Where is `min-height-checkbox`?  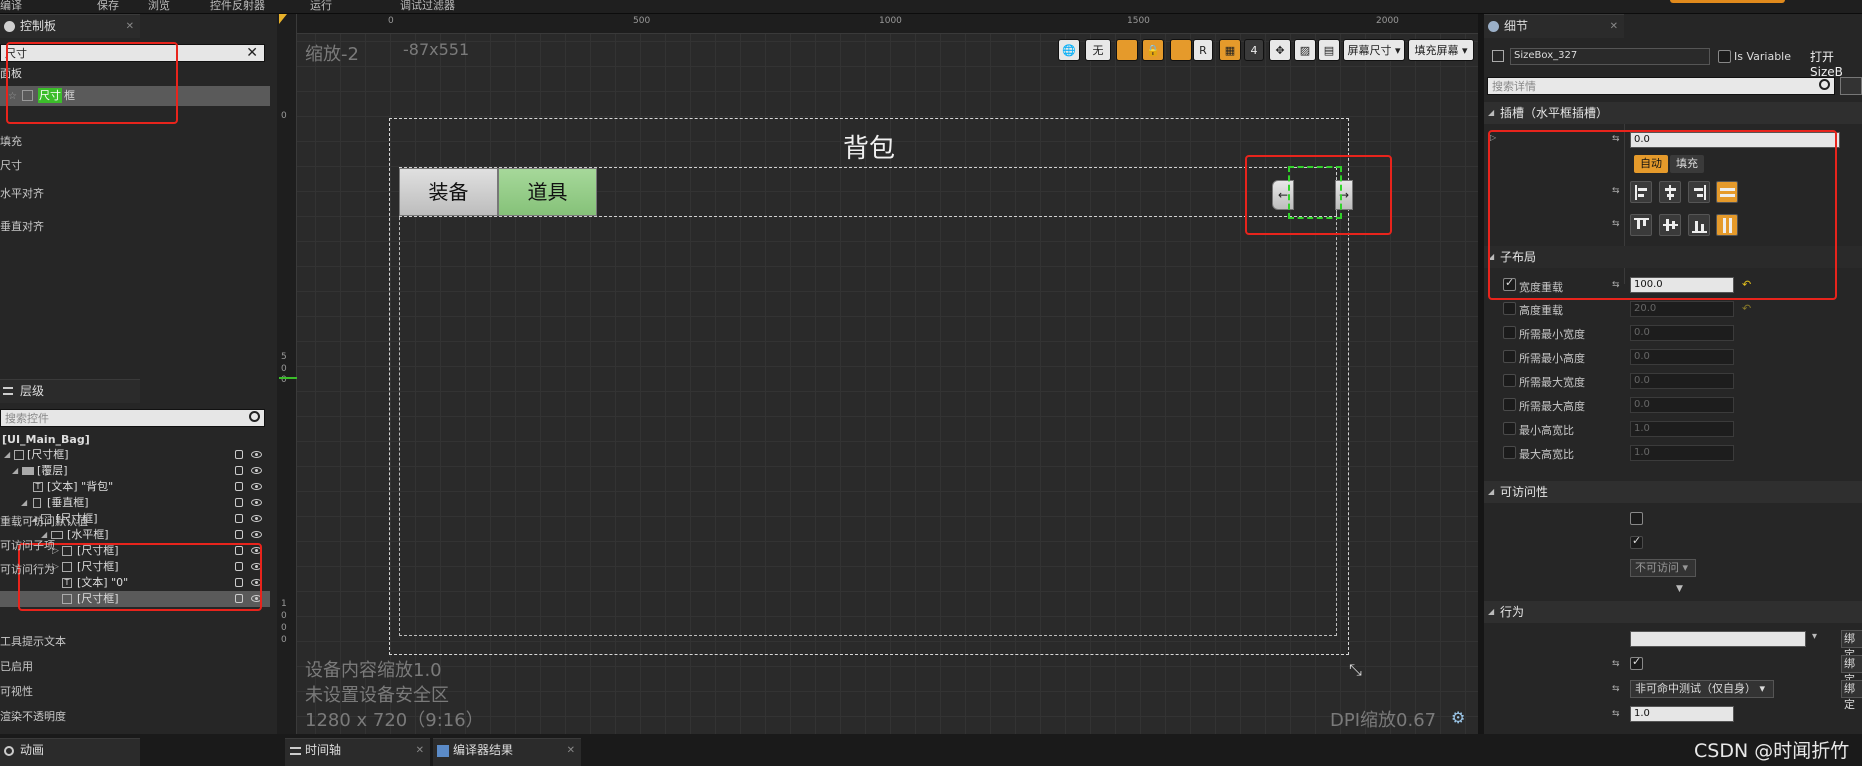 min-height-checkbox is located at coordinates (1509, 356).